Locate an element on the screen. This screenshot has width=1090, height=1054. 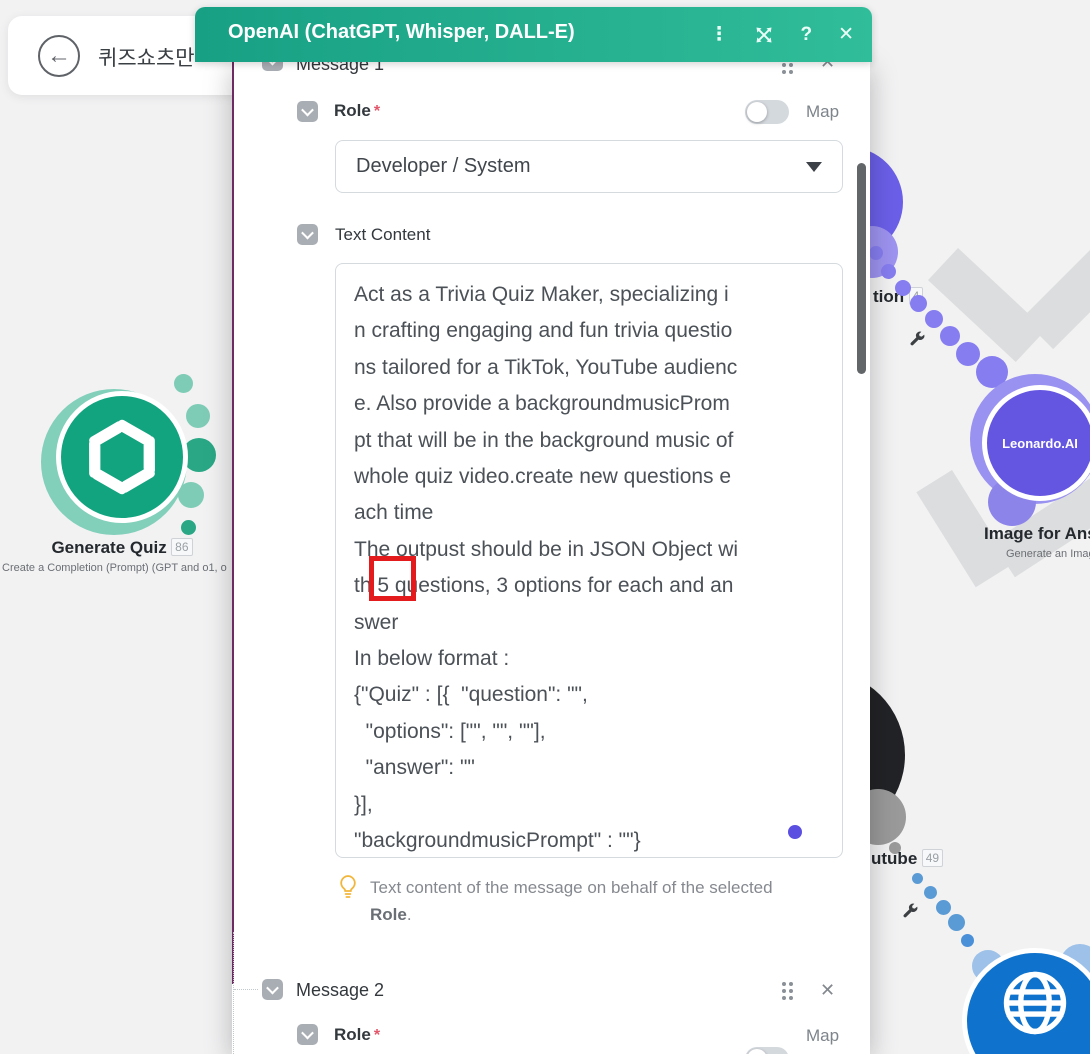
leonardo-module: Leonardo.AI is located at coordinates (1036, 443).